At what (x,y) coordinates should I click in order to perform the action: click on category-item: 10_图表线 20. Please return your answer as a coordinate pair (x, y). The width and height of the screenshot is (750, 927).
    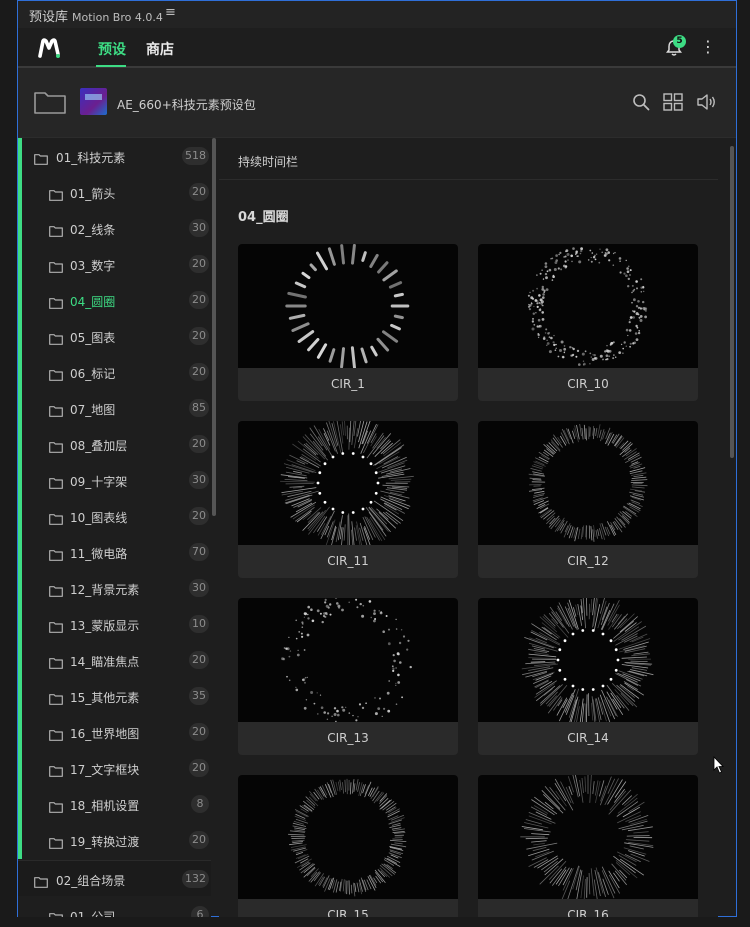
    Looking at the image, I should click on (114, 516).